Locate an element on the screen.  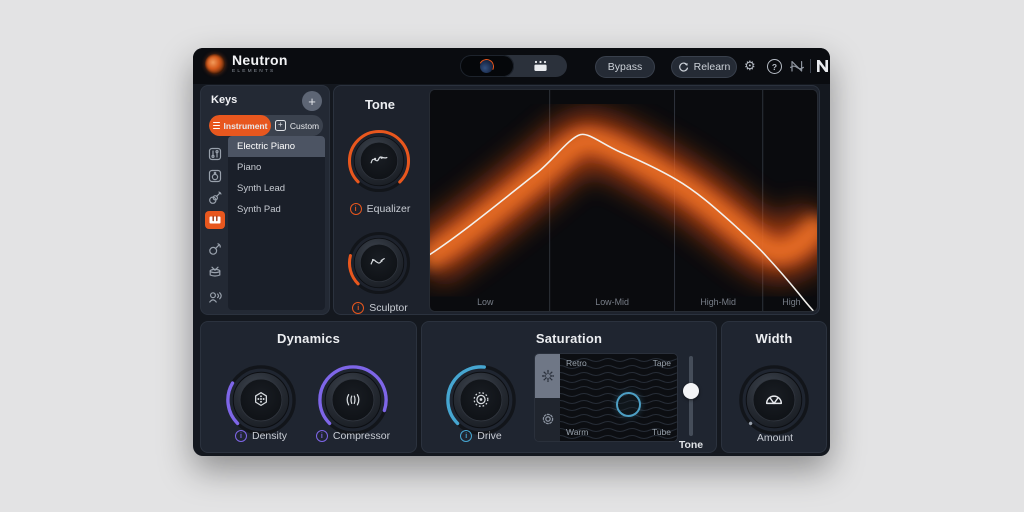
width-amount-label-row: Amount is located at coordinates (775, 438).